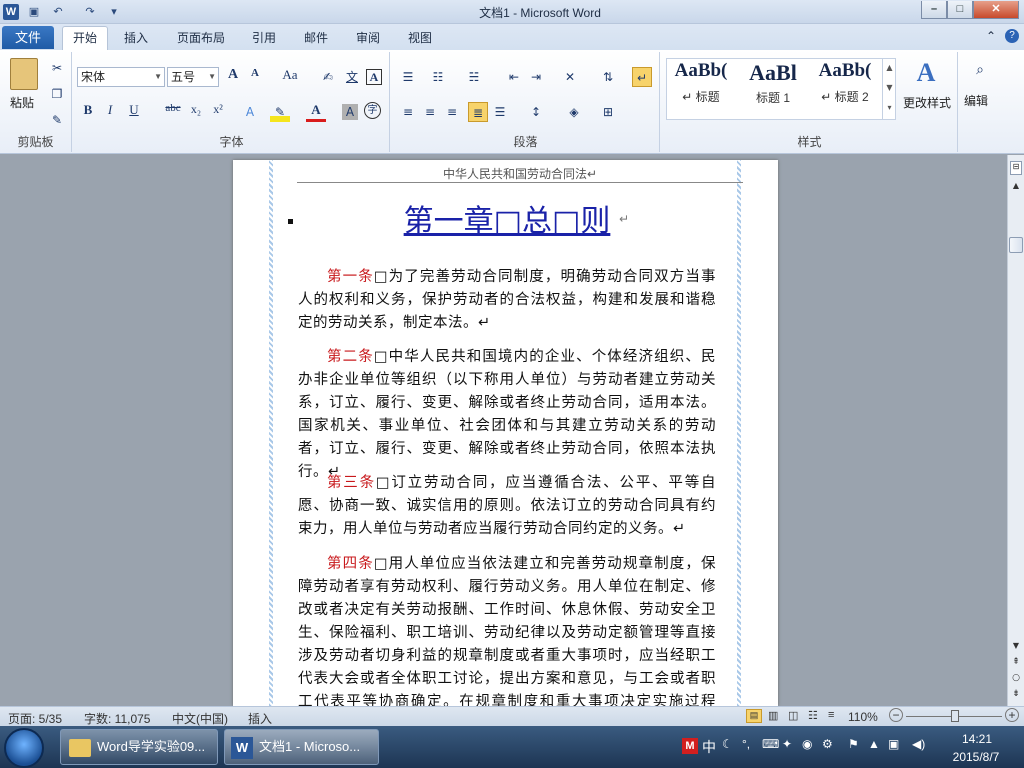 This screenshot has height=768, width=1024. Describe the element at coordinates (536, 112) in the screenshot. I see `line-spacing-icon: ↕` at that location.